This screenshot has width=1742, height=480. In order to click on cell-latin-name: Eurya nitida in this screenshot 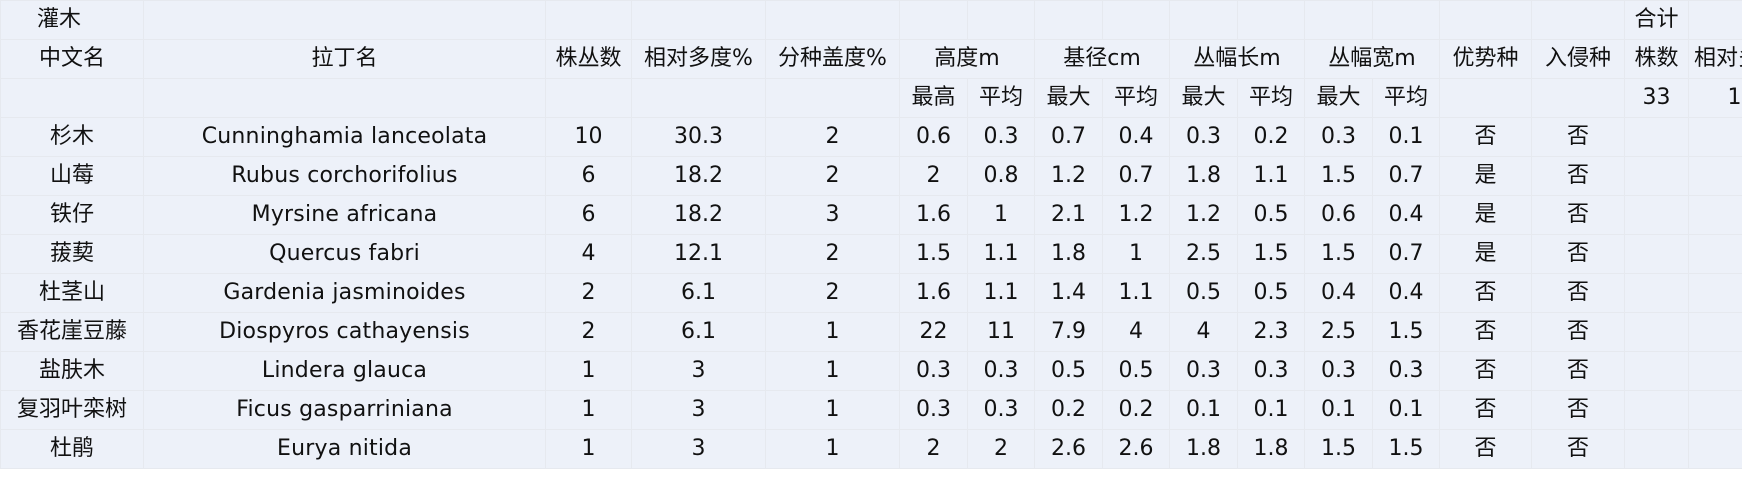, I will do `click(344, 449)`.